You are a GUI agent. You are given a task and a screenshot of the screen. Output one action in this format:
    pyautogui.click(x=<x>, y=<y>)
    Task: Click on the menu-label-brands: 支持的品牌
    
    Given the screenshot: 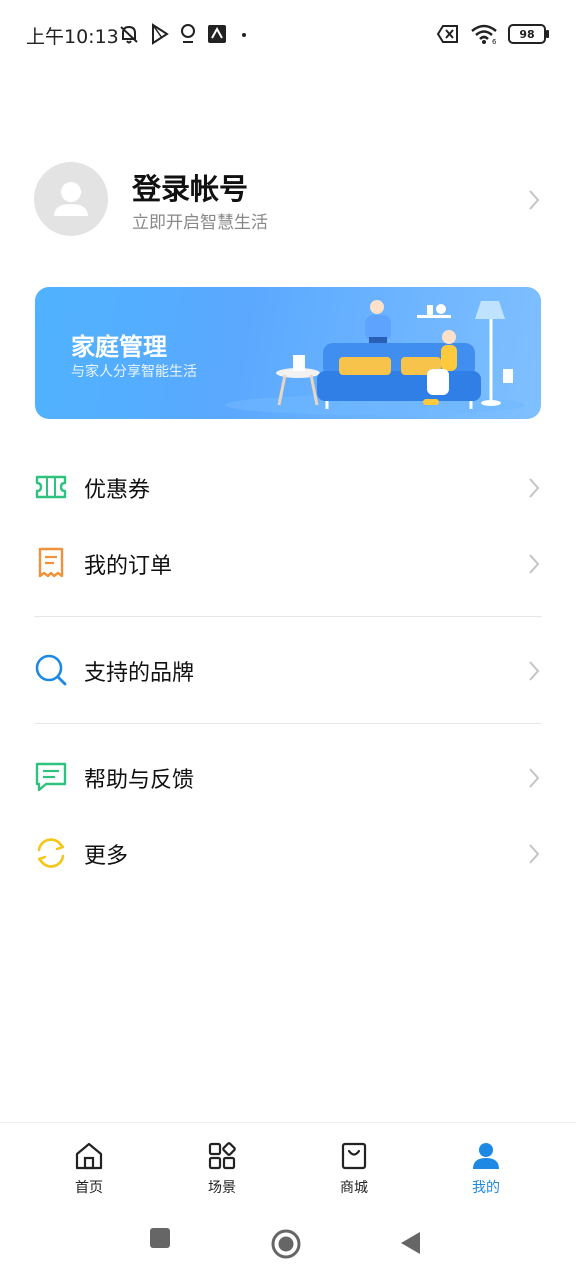 What is the action you would take?
    pyautogui.click(x=139, y=673)
    